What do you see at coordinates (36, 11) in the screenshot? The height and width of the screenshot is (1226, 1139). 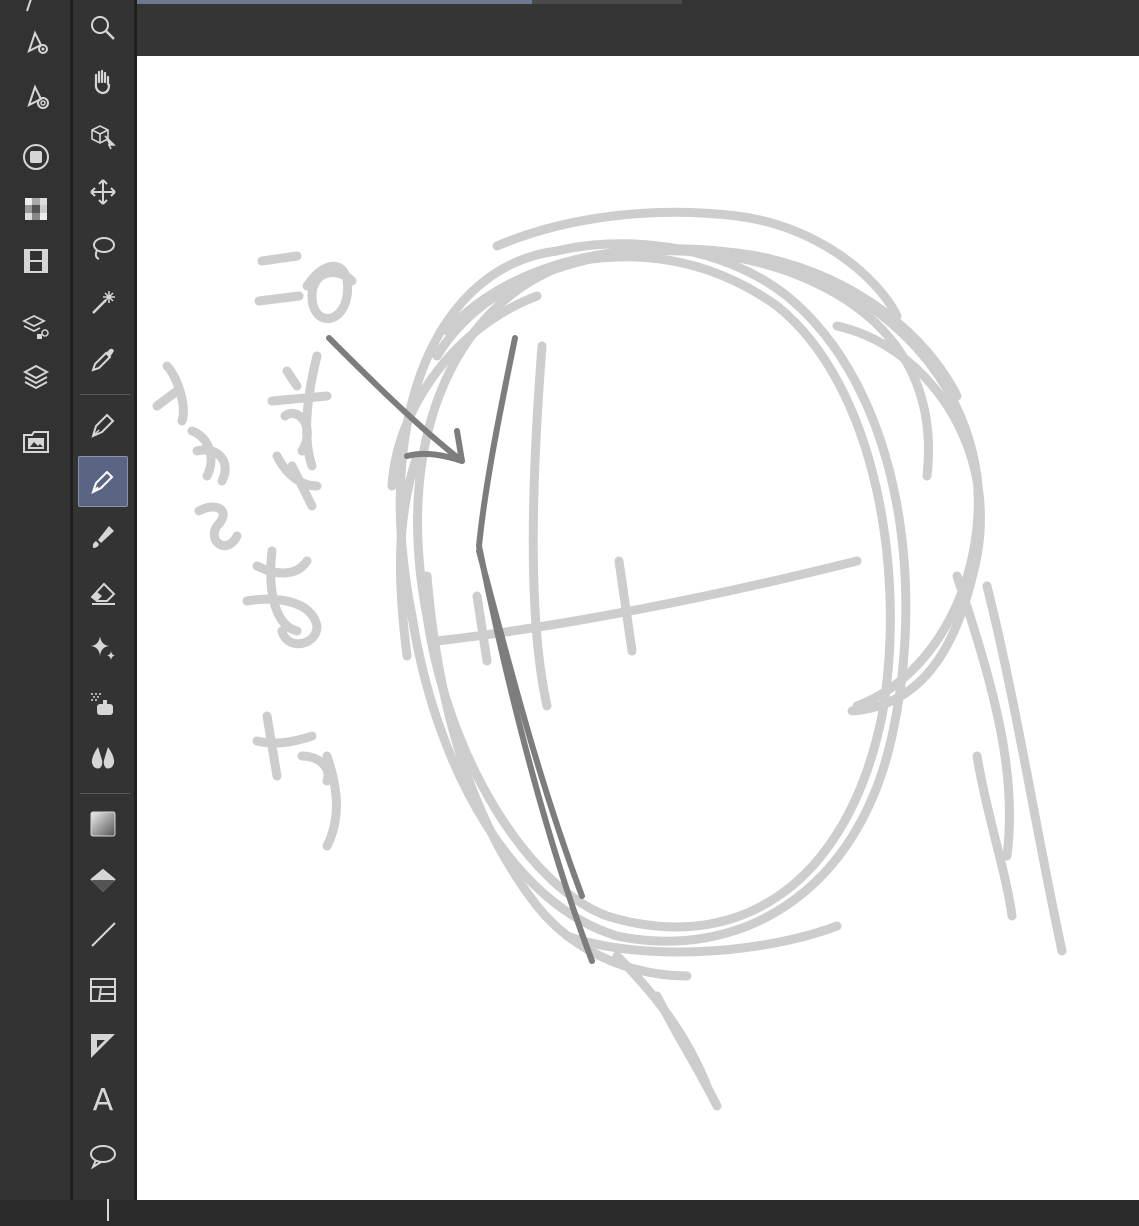 I see `vector-tool-icon` at bounding box center [36, 11].